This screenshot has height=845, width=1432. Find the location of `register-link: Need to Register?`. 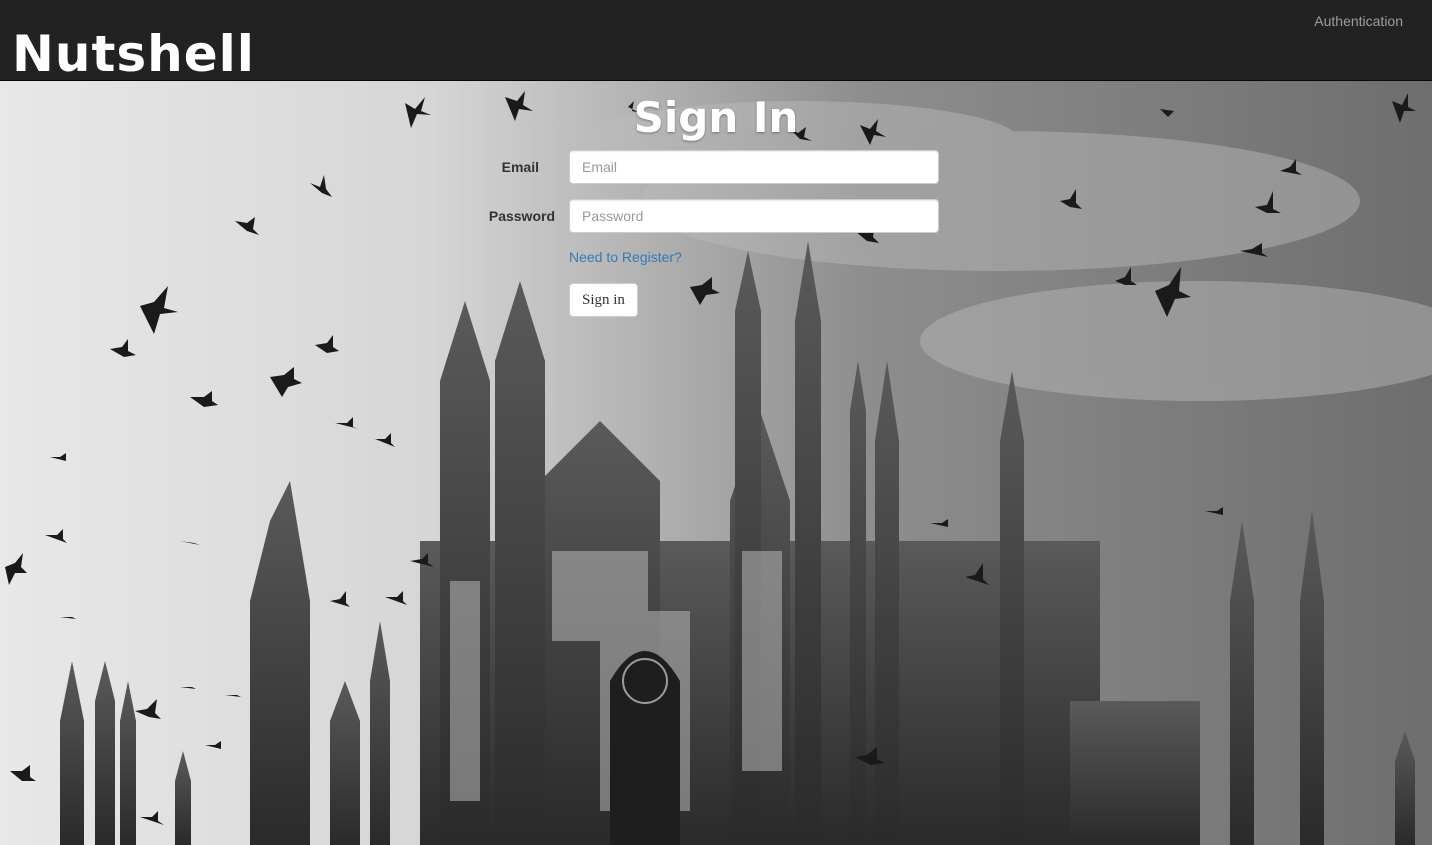

register-link: Need to Register? is located at coordinates (625, 257).